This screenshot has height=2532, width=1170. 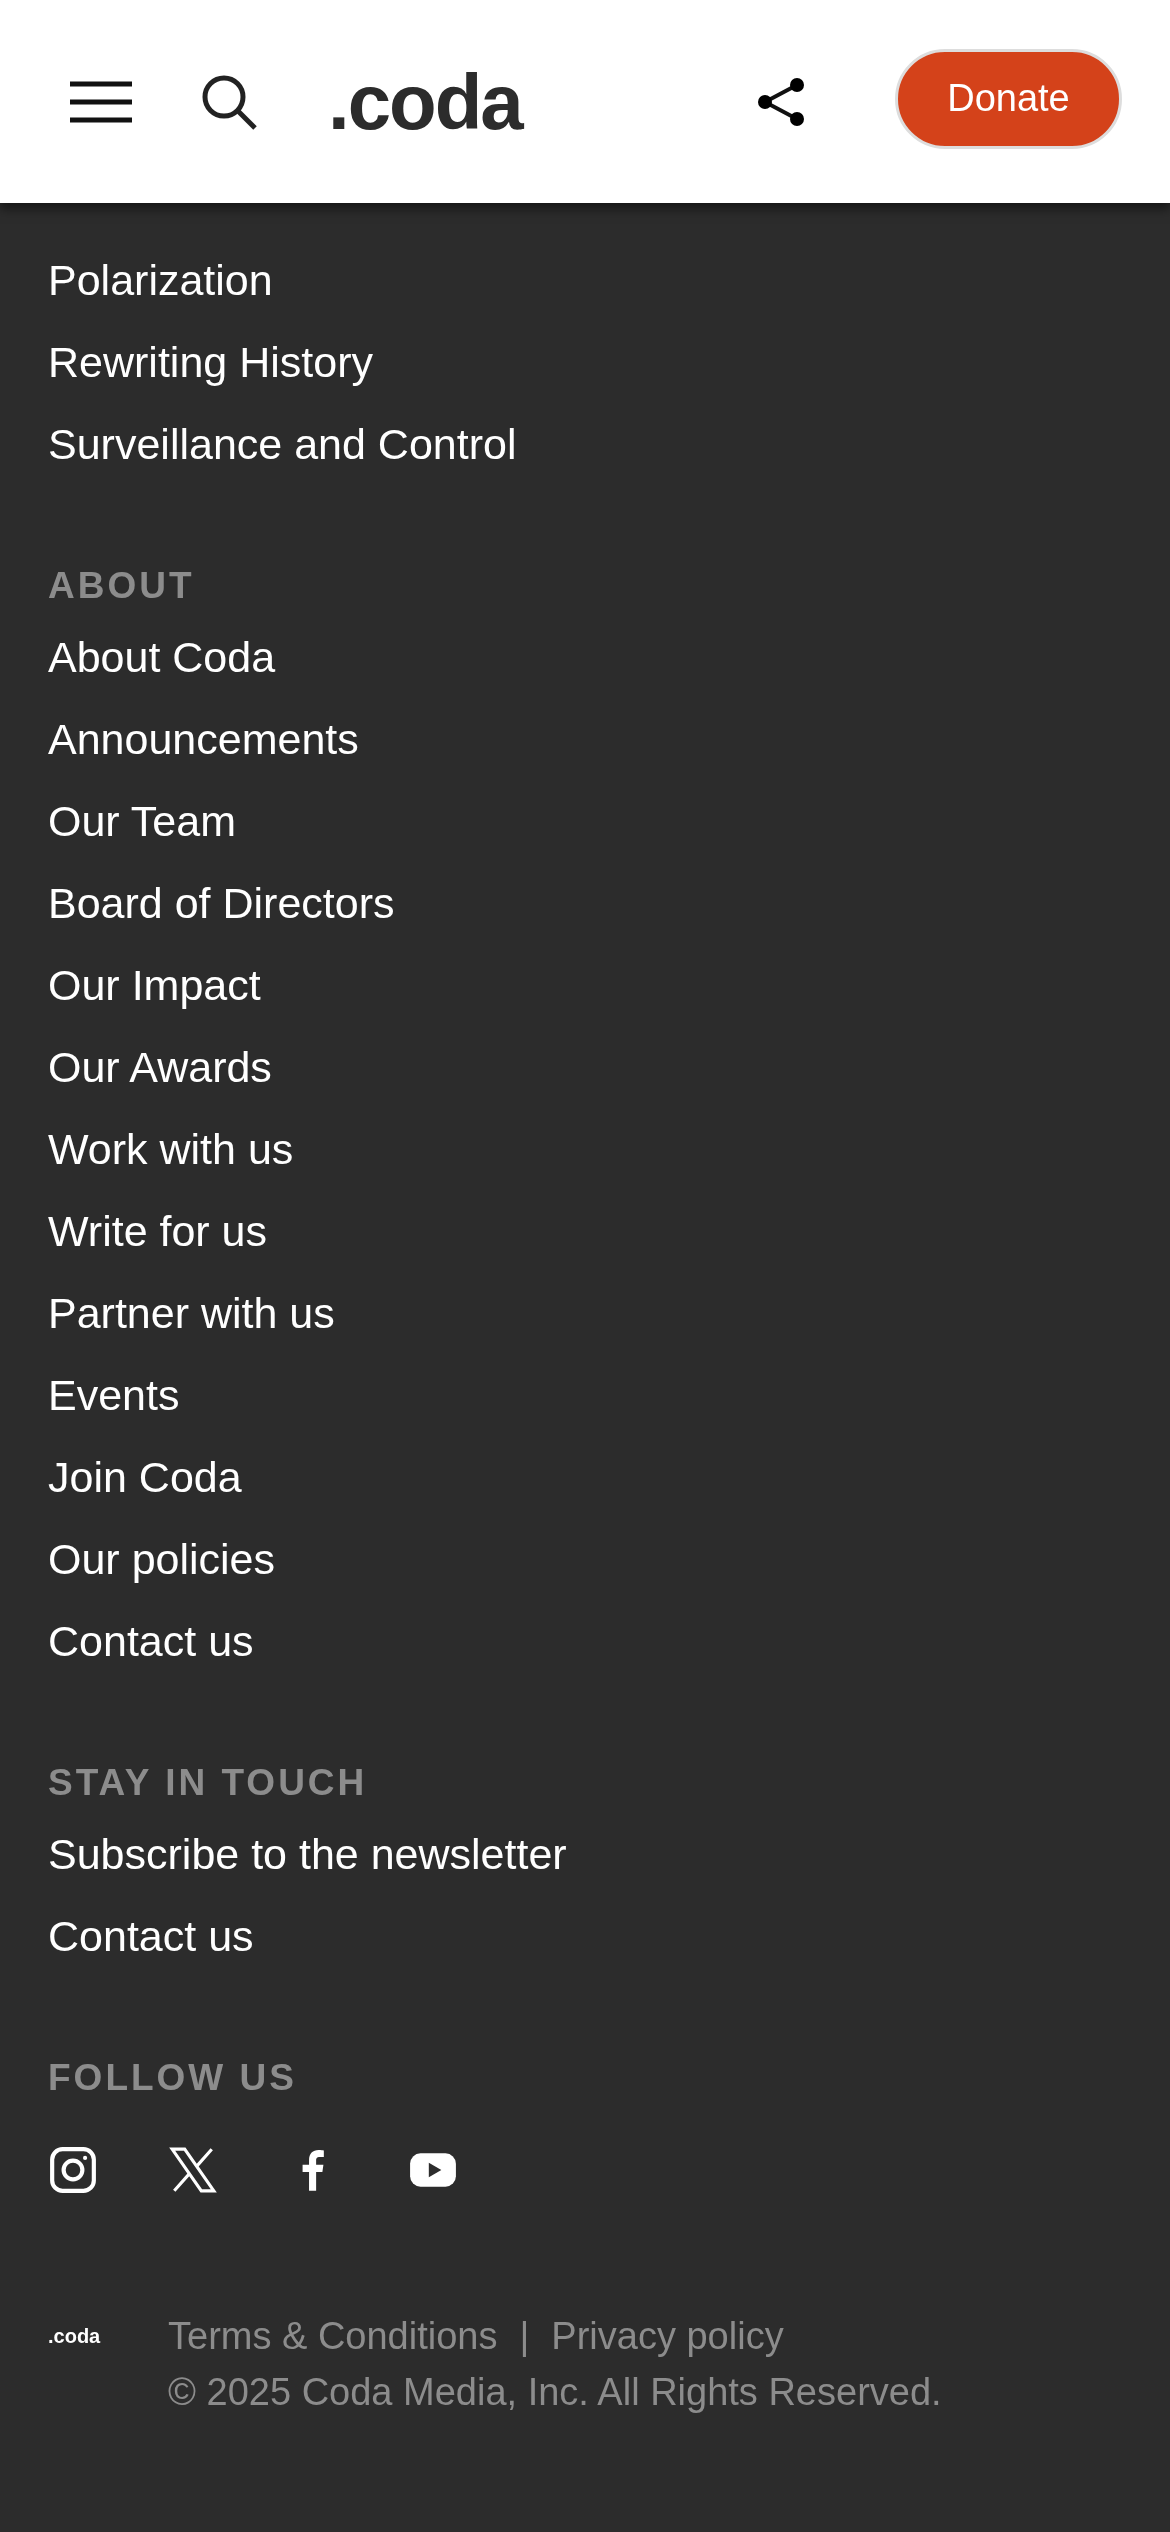 I want to click on footer-link: Board of Directors, so click(x=221, y=903).